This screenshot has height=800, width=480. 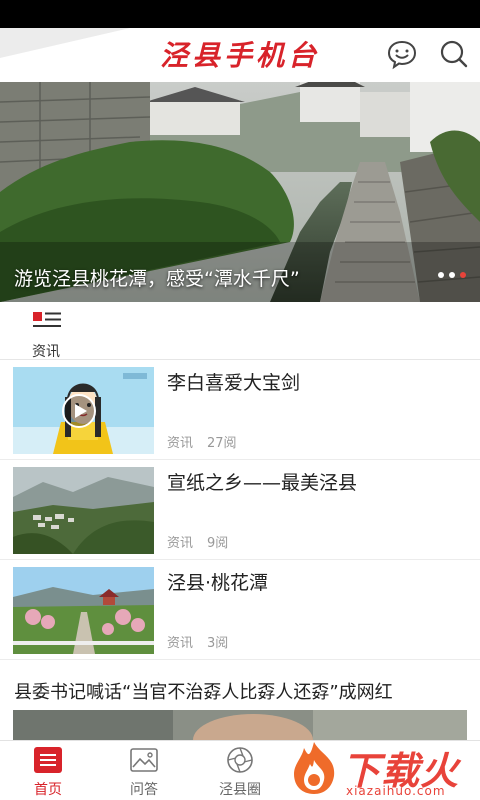 What do you see at coordinates (382, 769) in the screenshot?
I see `watermark-logo: 下载火 xiazaihuo.com` at bounding box center [382, 769].